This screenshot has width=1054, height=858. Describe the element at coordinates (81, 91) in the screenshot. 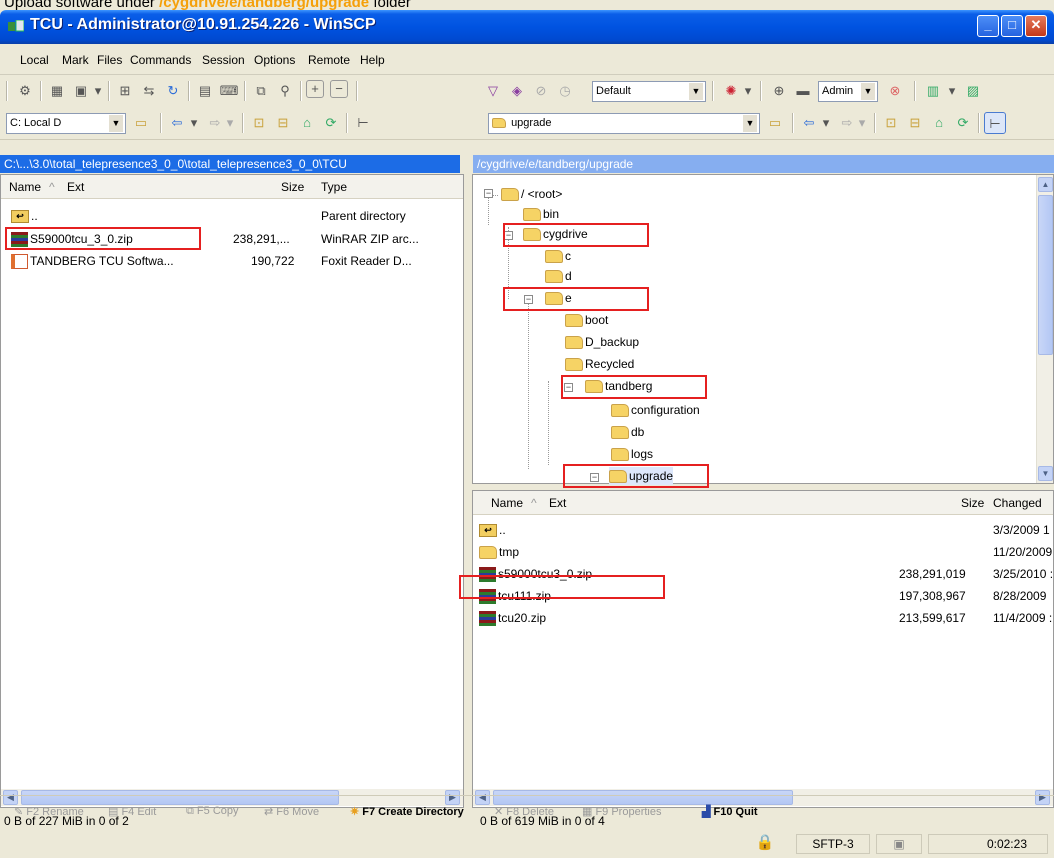

I see `terminal-icon: ▣` at that location.